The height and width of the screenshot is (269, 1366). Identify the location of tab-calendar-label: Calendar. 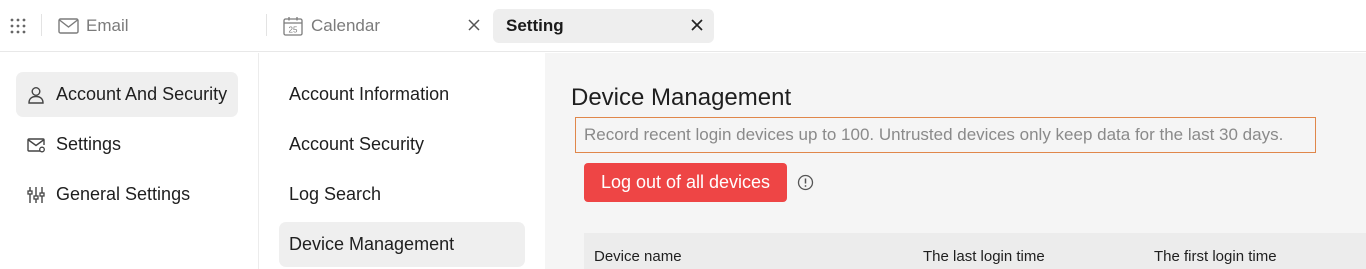
(345, 25).